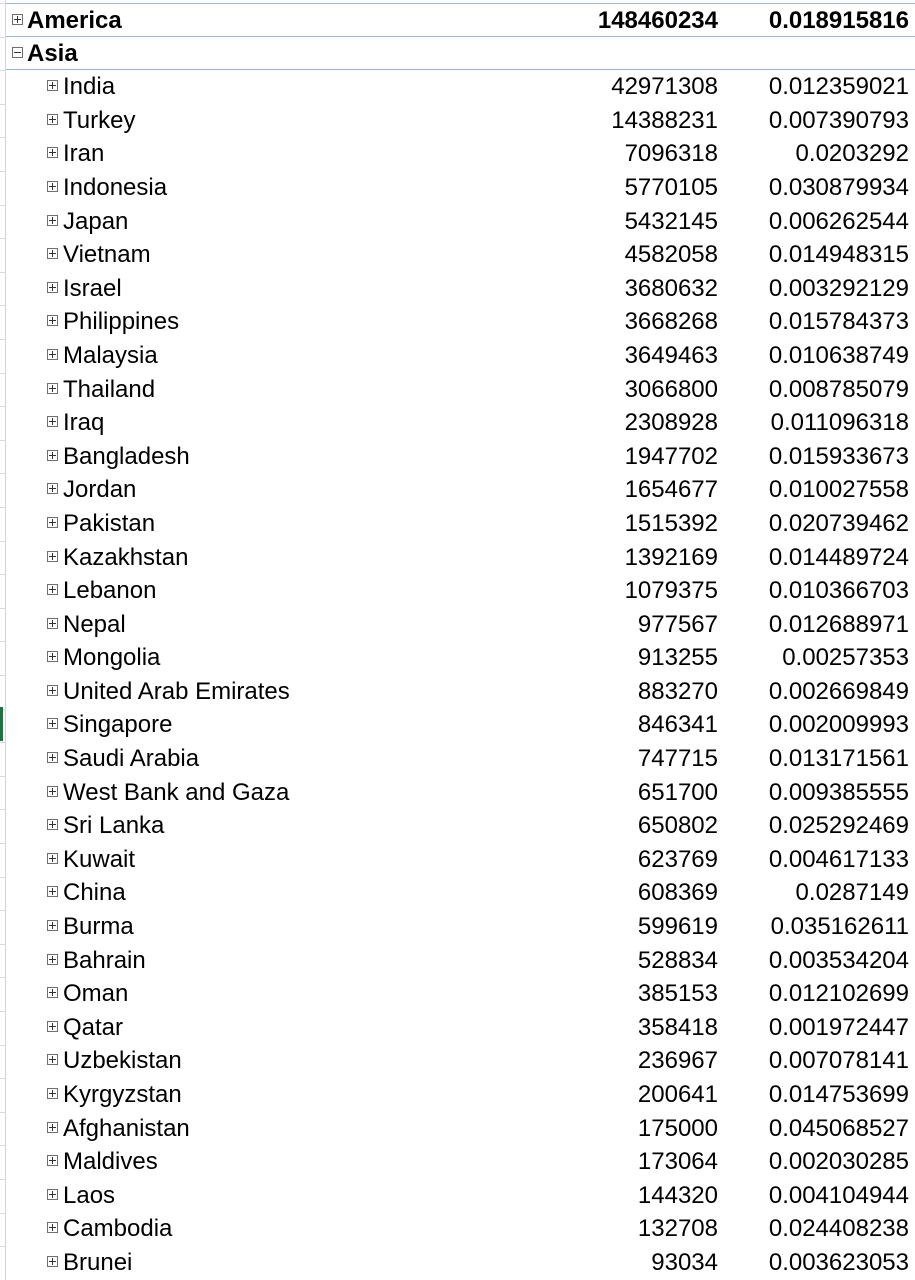 The image size is (915, 1280). I want to click on collapse-minus-icon, so click(17, 52).